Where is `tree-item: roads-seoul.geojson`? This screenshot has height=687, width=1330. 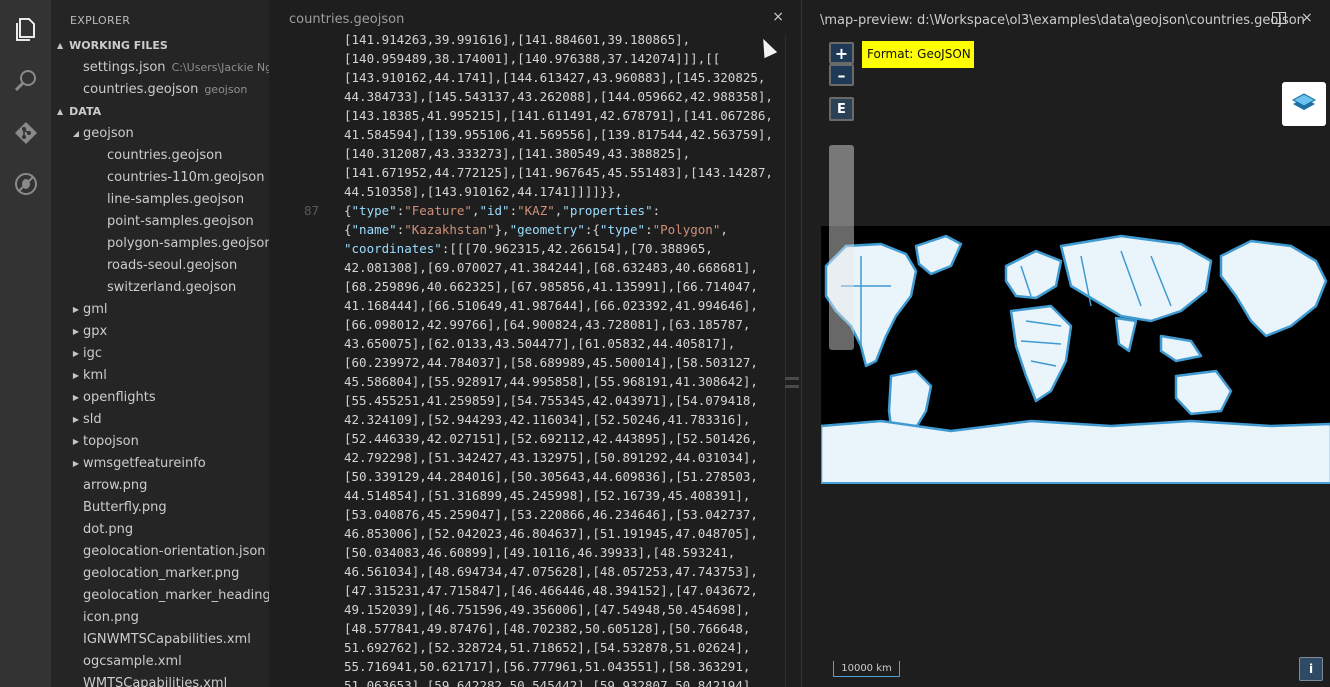
tree-item: roads-seoul.geojson is located at coordinates (160, 266).